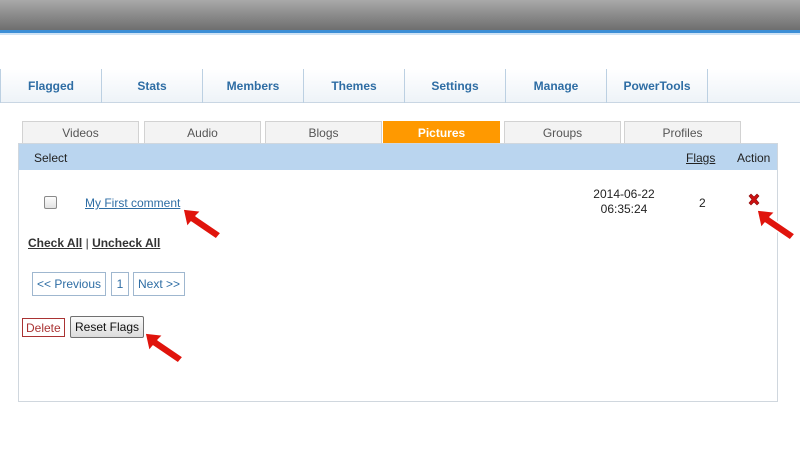 The width and height of the screenshot is (800, 450). I want to click on nav-tab-flagged: Flagged, so click(51, 86).